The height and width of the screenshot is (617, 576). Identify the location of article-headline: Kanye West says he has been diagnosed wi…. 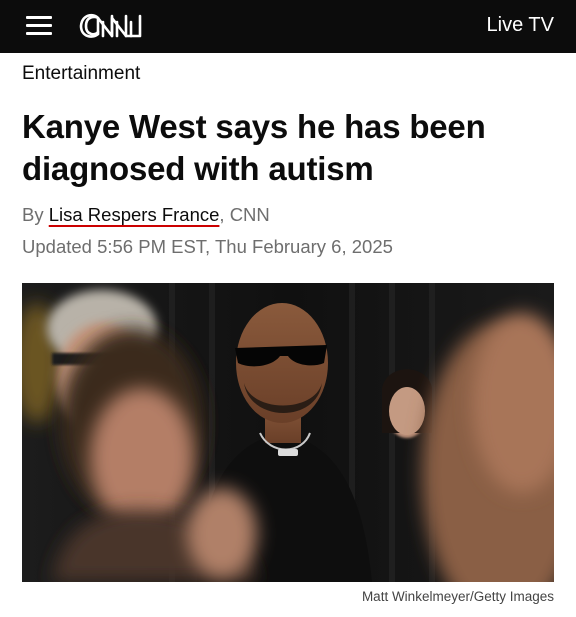
(287, 148).